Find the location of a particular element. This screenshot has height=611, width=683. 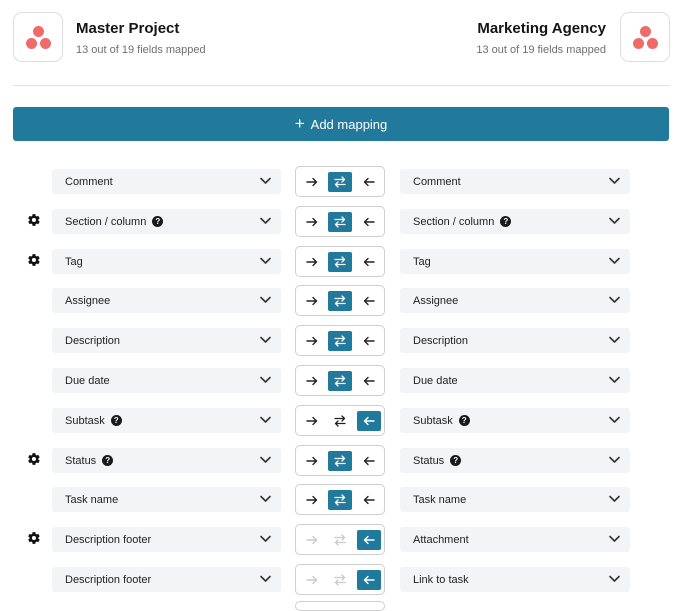

target-field-label: Description is located at coordinates (441, 340).